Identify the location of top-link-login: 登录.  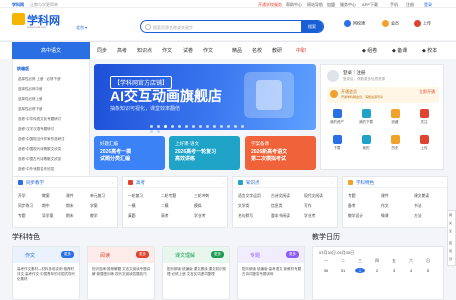
(428, 5).